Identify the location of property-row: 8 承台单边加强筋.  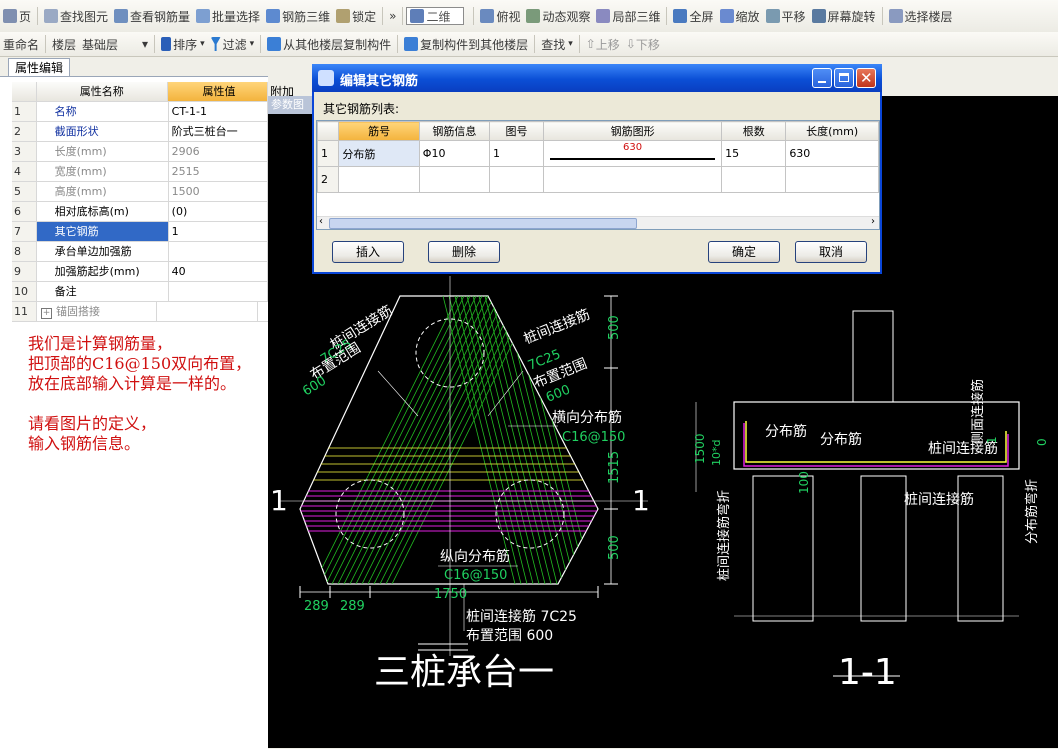
(140, 252).